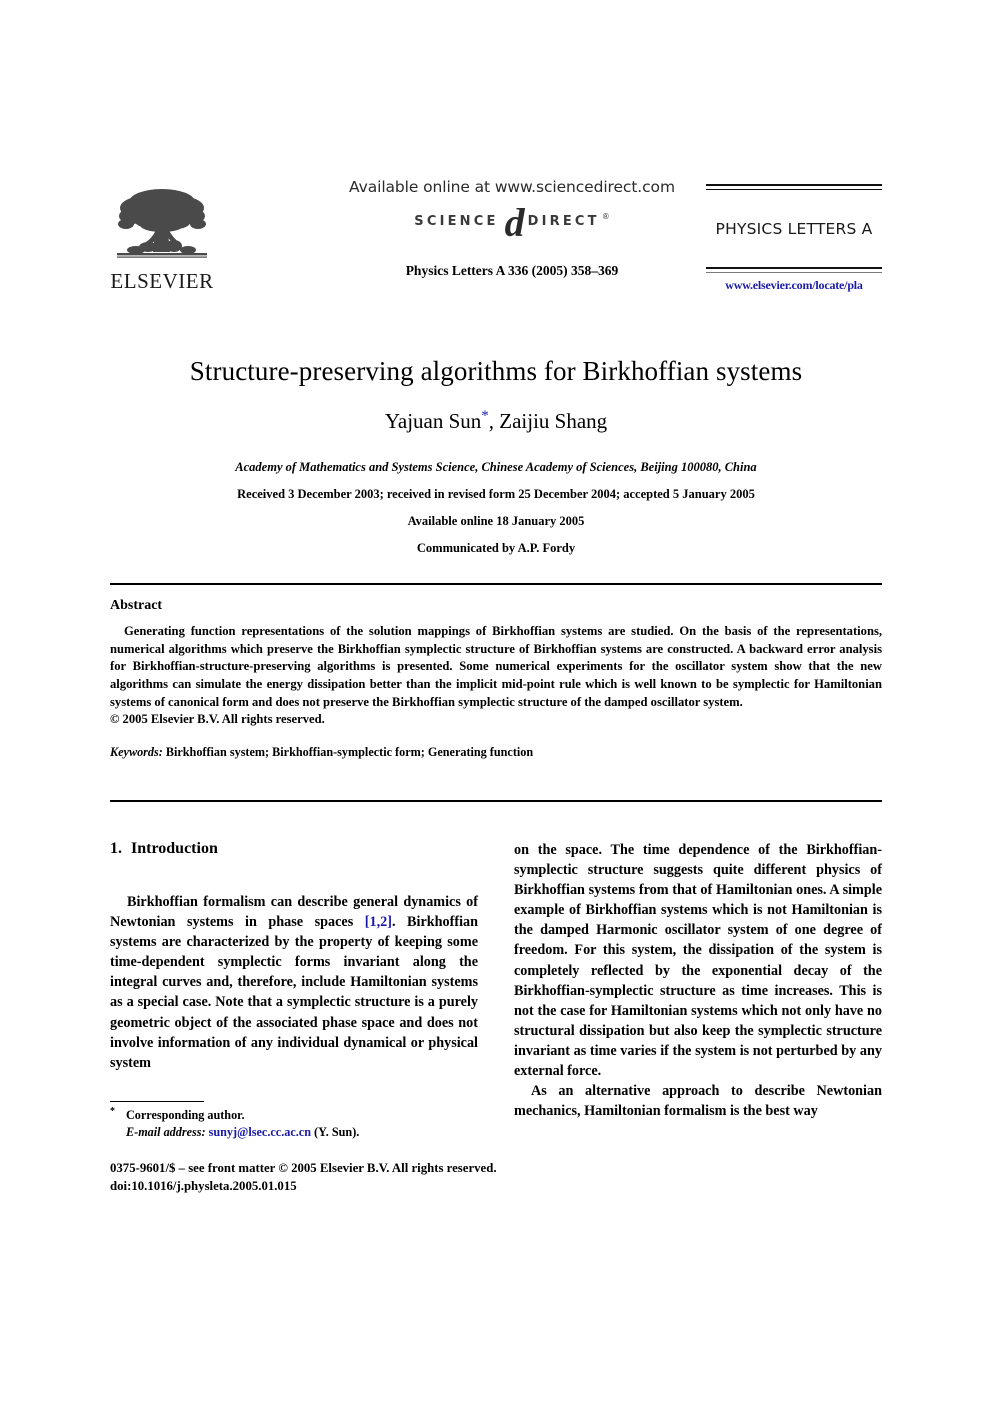 The image size is (992, 1403). Describe the element at coordinates (162, 223) in the screenshot. I see `elsevier-tree-icon` at that location.